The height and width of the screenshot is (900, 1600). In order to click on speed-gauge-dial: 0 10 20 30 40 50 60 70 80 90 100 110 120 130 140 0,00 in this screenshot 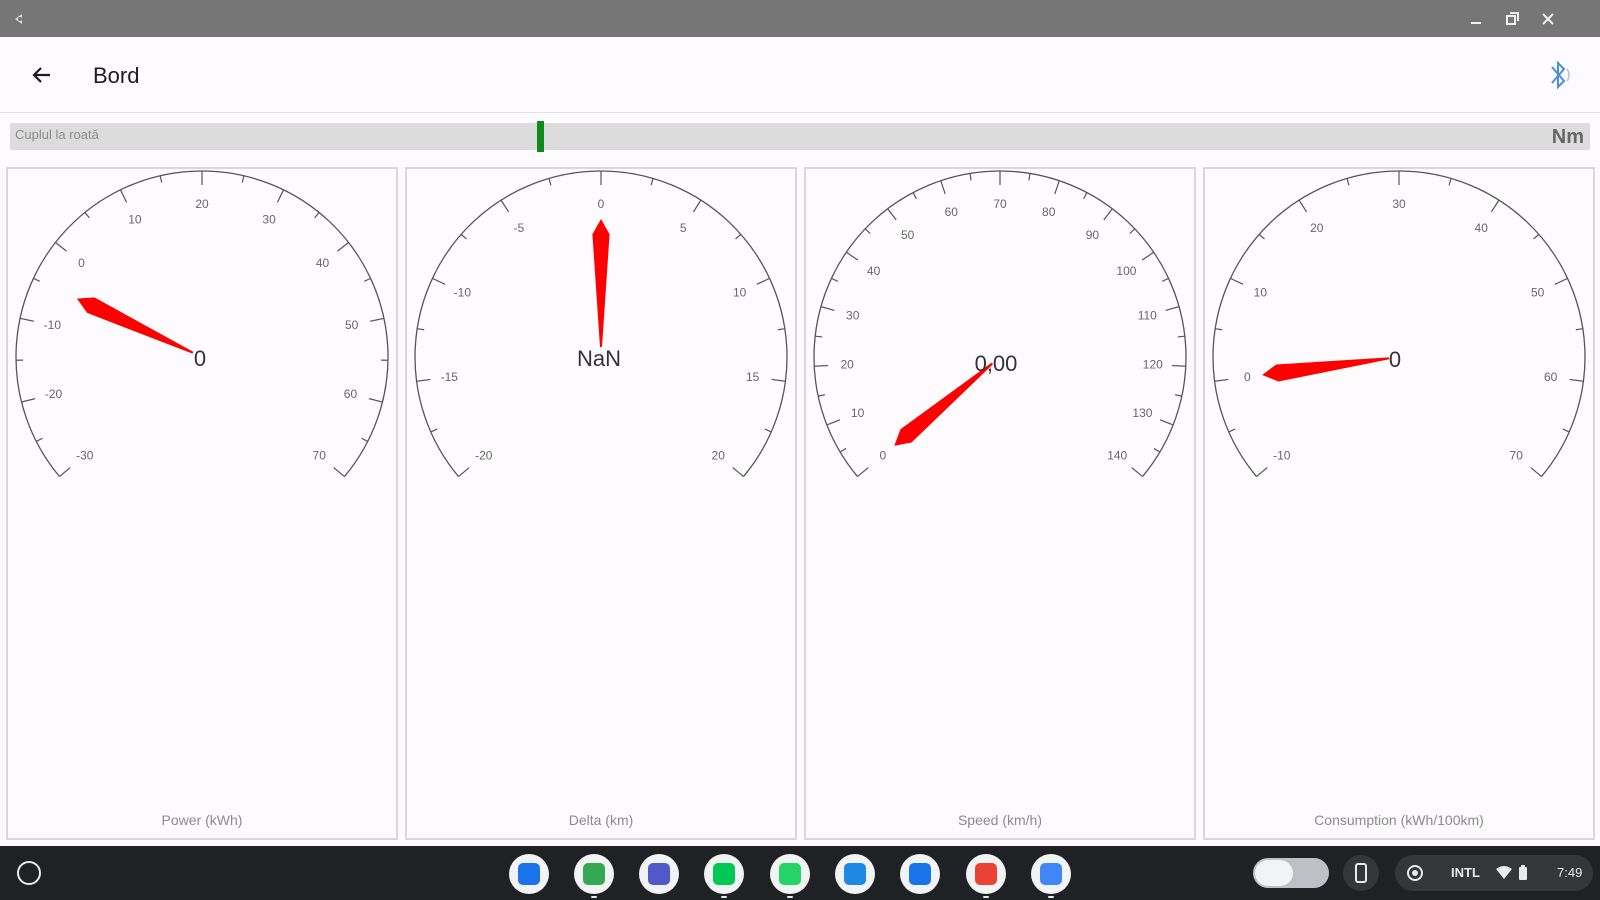, I will do `click(1000, 324)`.